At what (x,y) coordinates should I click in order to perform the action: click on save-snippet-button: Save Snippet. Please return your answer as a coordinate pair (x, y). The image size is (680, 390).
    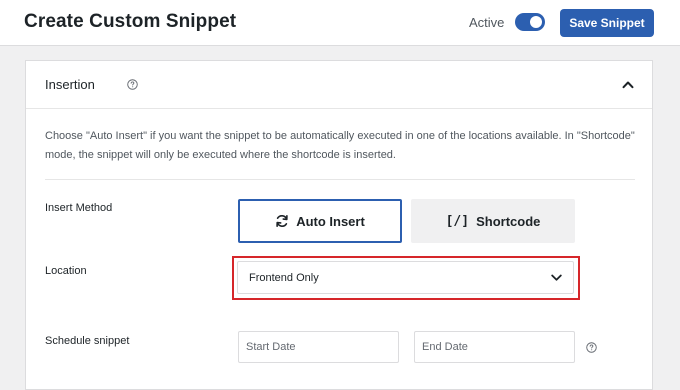
    Looking at the image, I should click on (607, 23).